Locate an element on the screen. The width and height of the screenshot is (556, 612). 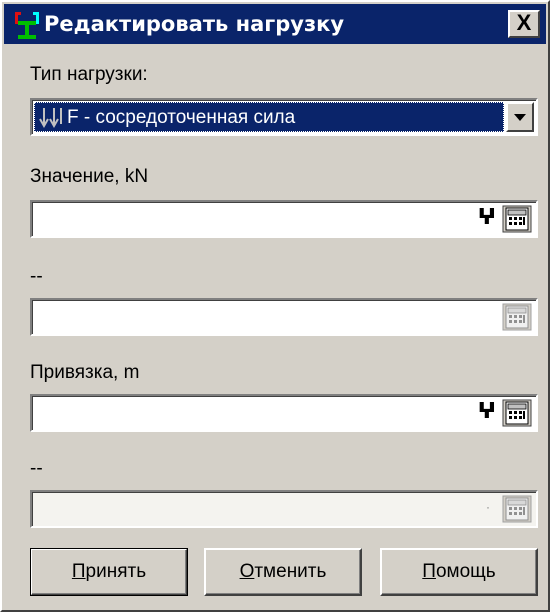
beam-load-app-icon is located at coordinates (27, 25).